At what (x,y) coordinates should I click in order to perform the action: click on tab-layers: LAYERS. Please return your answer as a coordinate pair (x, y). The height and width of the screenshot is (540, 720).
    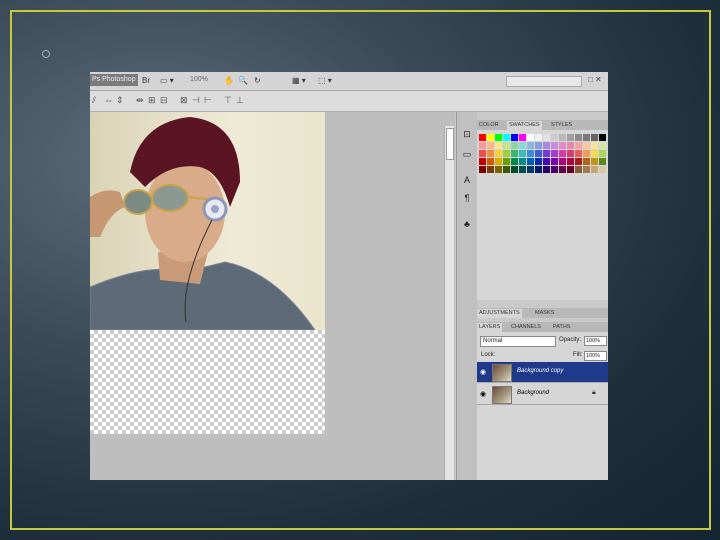
    Looking at the image, I should click on (490, 327).